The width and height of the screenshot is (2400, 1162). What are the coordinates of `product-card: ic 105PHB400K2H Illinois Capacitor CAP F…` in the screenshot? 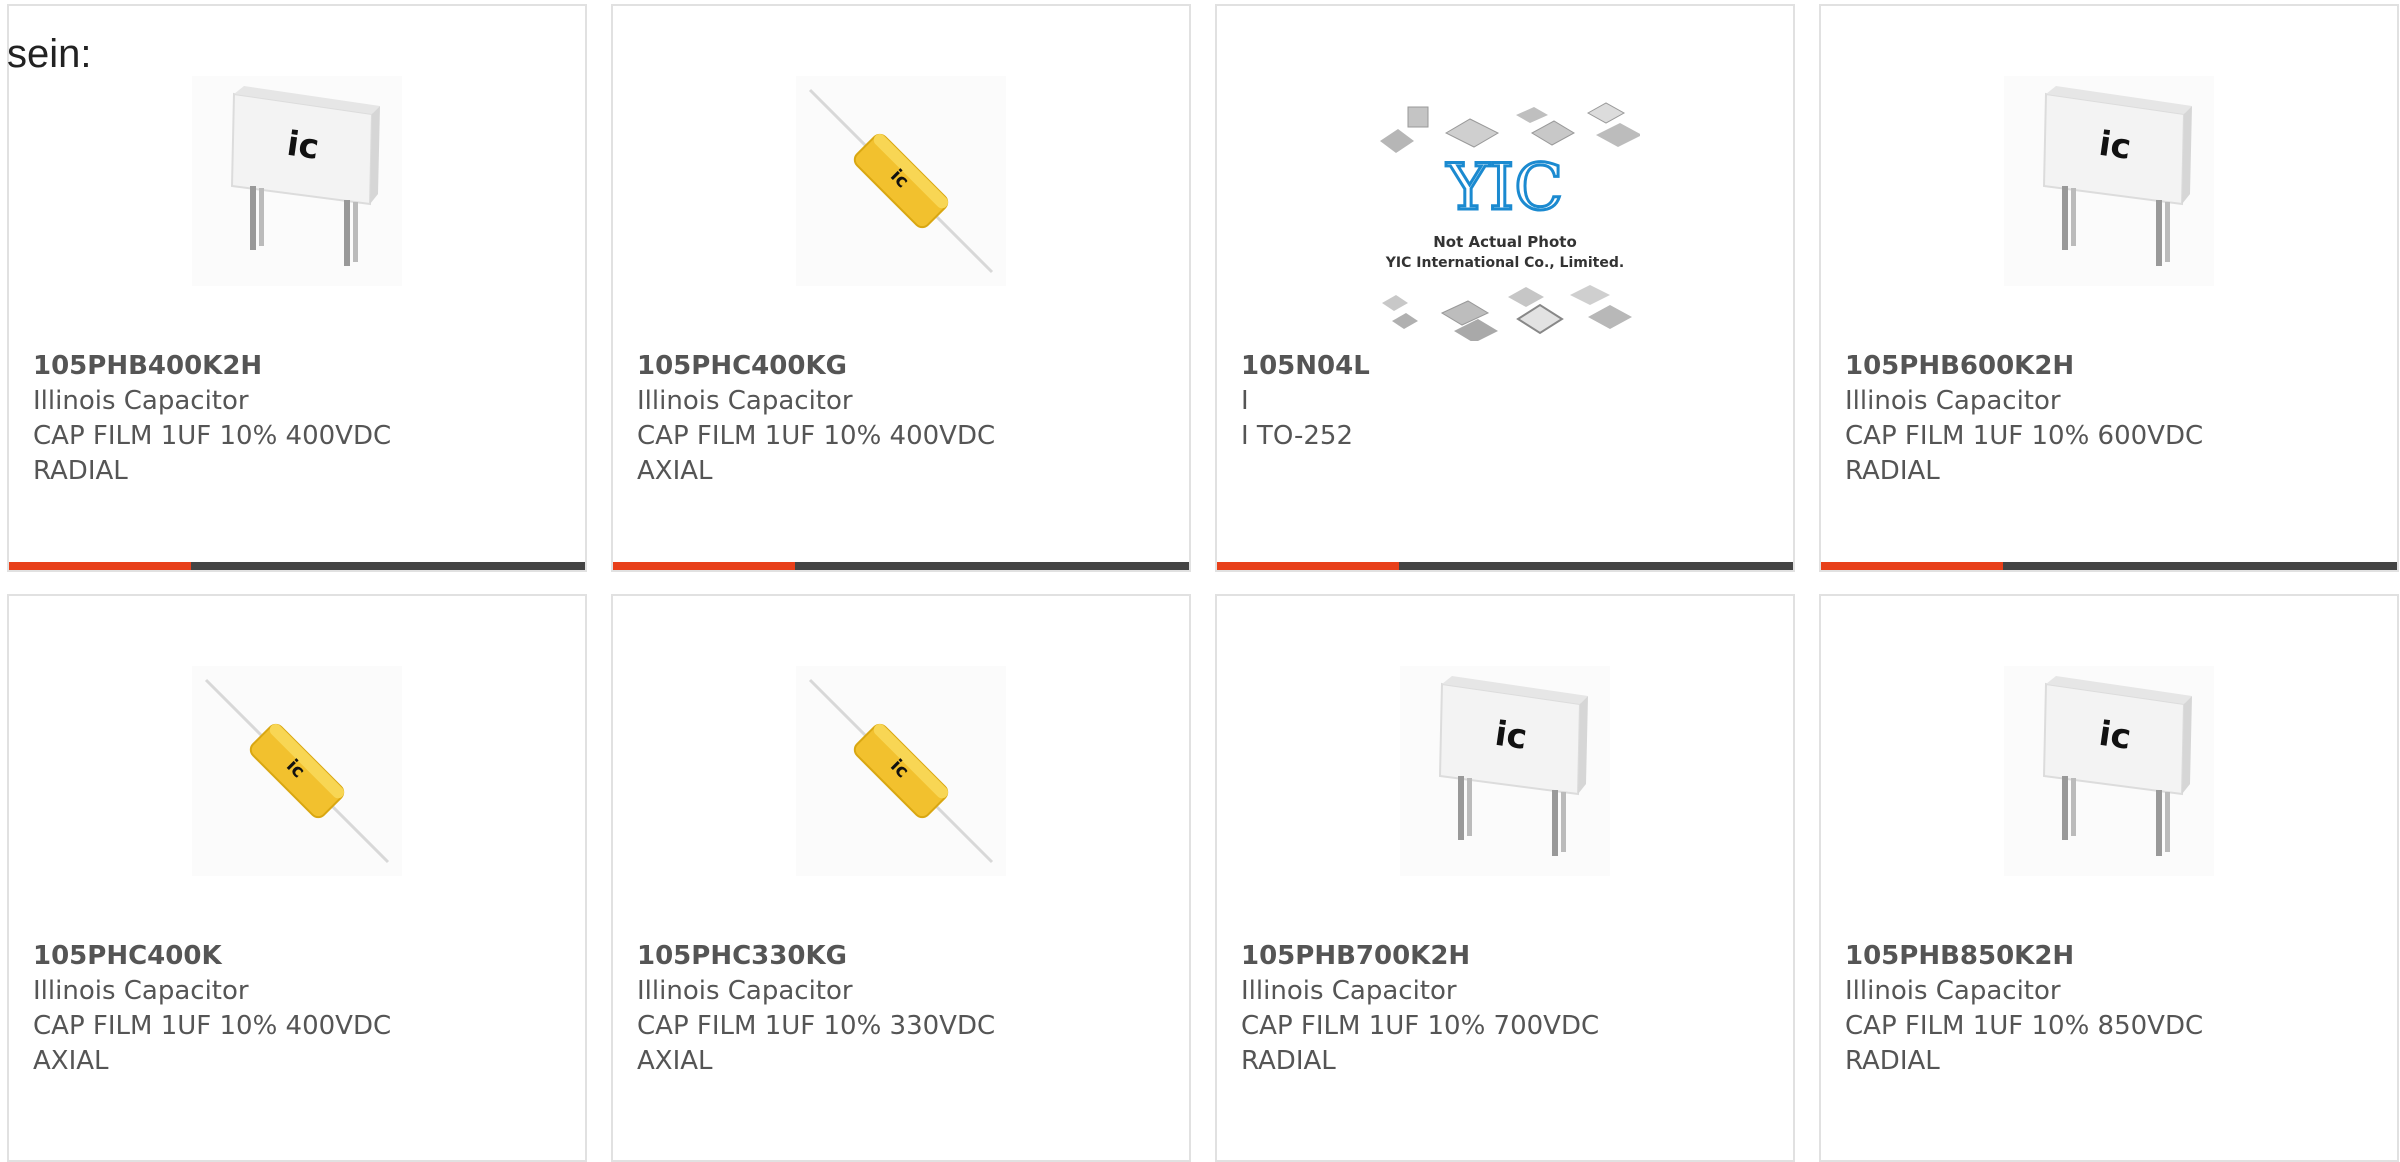 It's located at (297, 288).